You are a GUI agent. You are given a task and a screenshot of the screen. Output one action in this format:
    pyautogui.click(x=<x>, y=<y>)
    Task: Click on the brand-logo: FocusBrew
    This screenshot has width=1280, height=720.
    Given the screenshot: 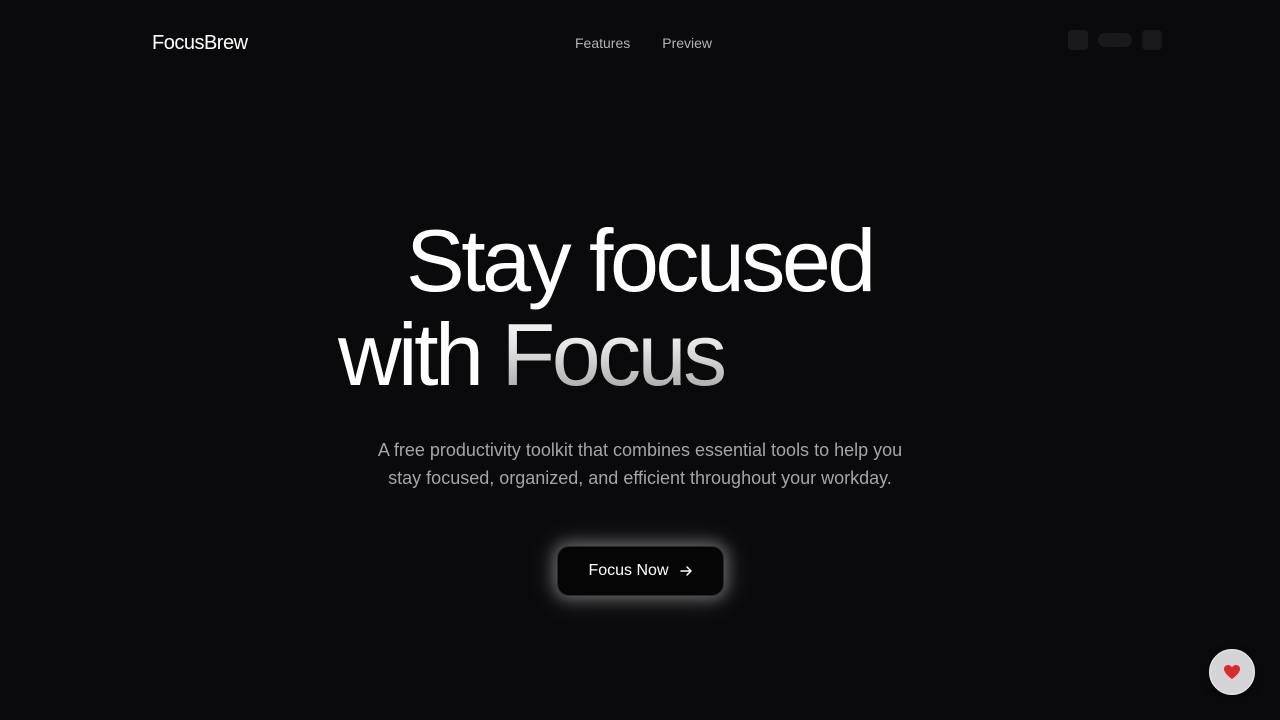 What is the action you would take?
    pyautogui.click(x=200, y=43)
    